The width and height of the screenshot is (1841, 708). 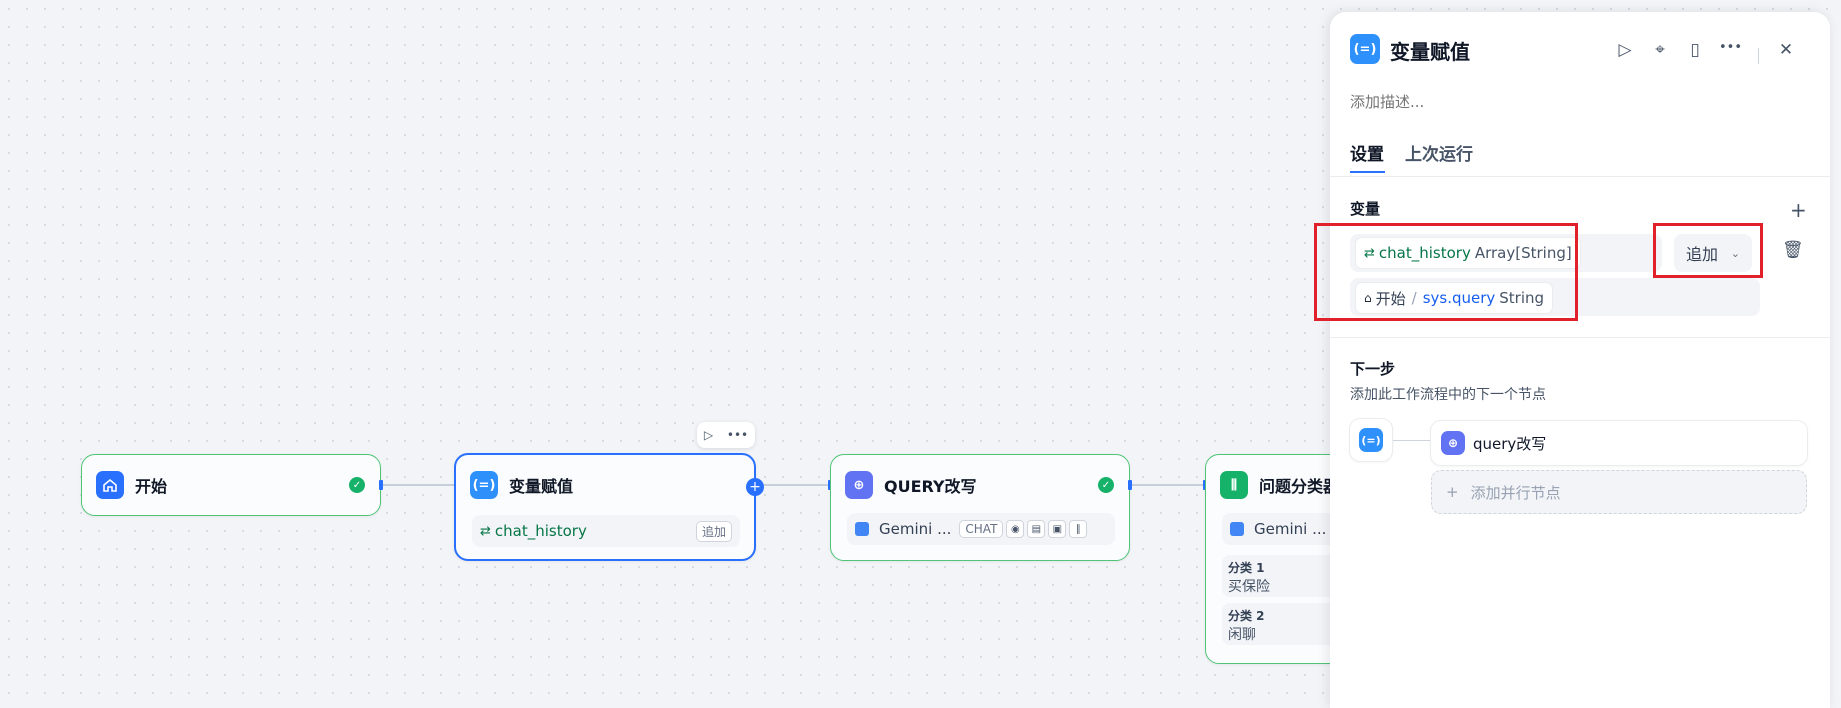 I want to click on node-title: 开始, so click(x=151, y=486).